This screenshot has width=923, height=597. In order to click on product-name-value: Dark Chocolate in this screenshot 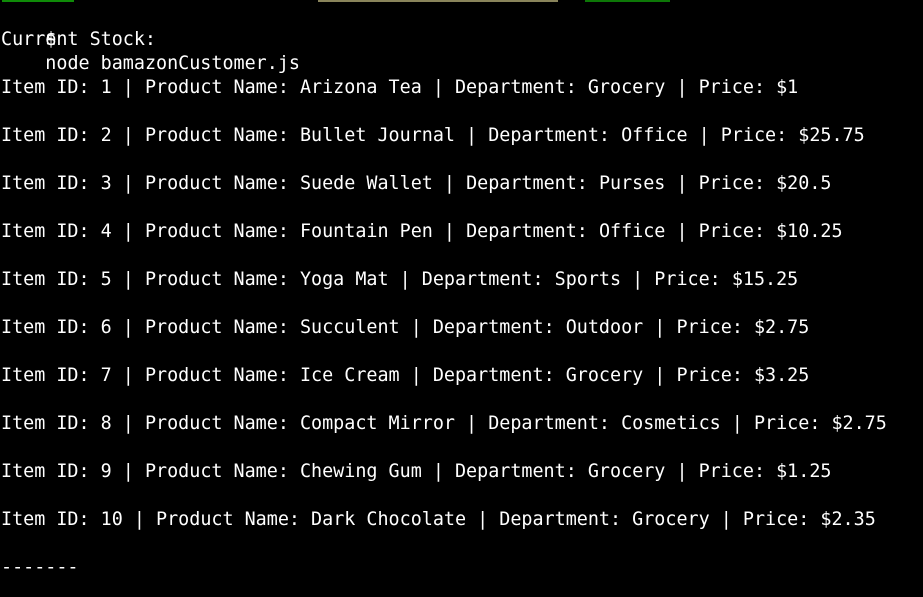, I will do `click(389, 519)`.